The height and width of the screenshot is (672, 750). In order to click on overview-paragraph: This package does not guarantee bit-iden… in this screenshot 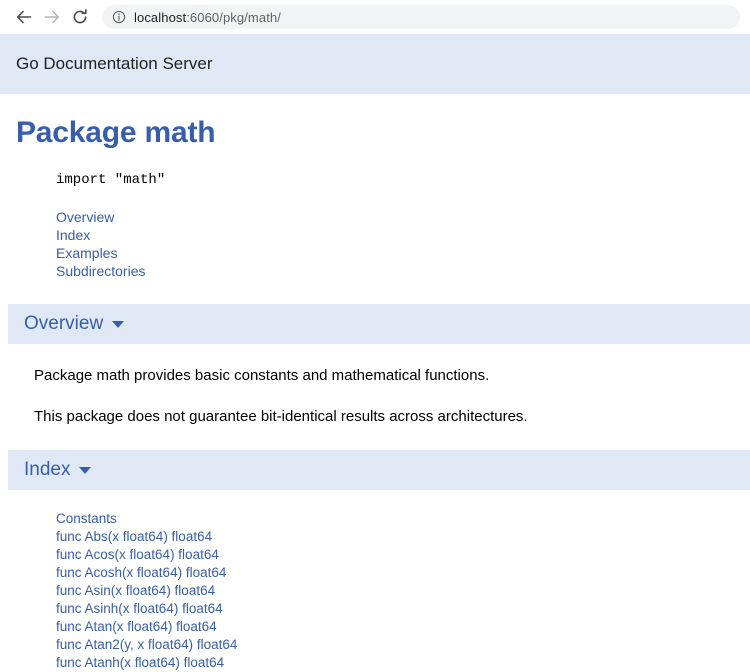, I will do `click(281, 416)`.